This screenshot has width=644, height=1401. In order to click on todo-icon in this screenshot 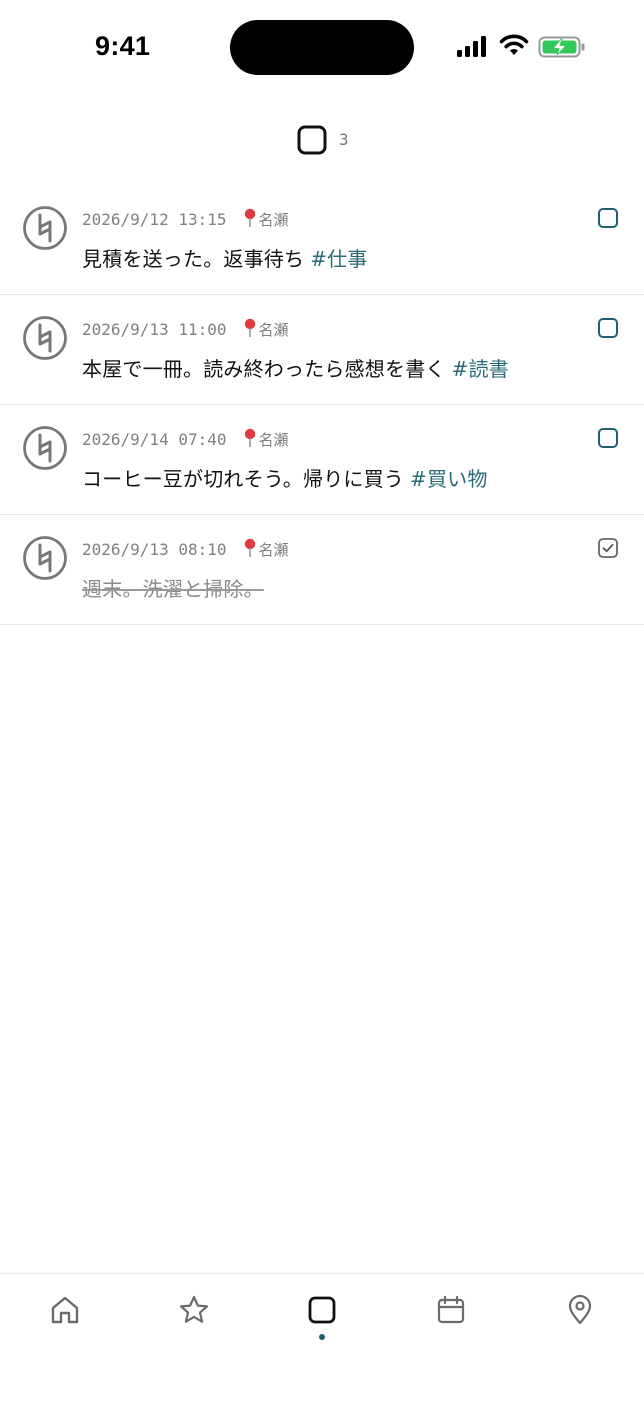, I will do `click(322, 1310)`.